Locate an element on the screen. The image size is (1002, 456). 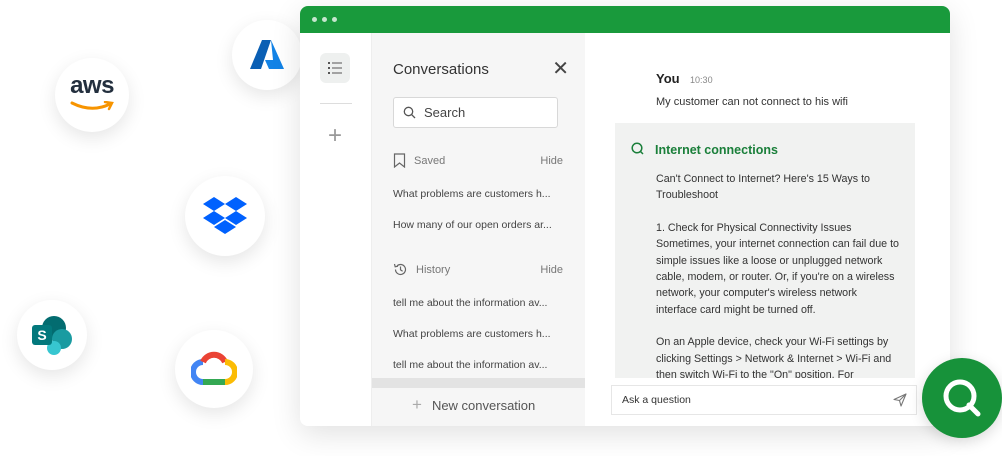
close-icon: ✕ is located at coordinates (560, 69).